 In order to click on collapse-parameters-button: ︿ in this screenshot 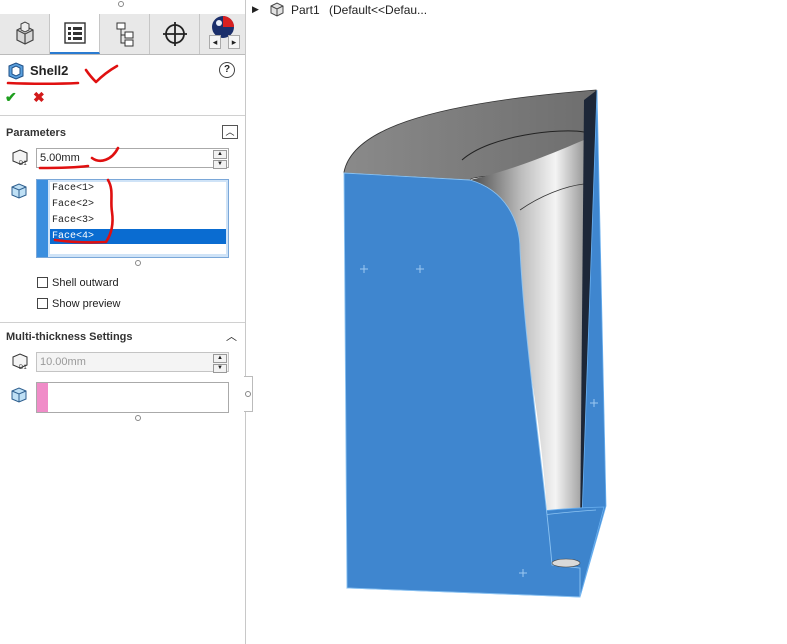, I will do `click(230, 132)`.